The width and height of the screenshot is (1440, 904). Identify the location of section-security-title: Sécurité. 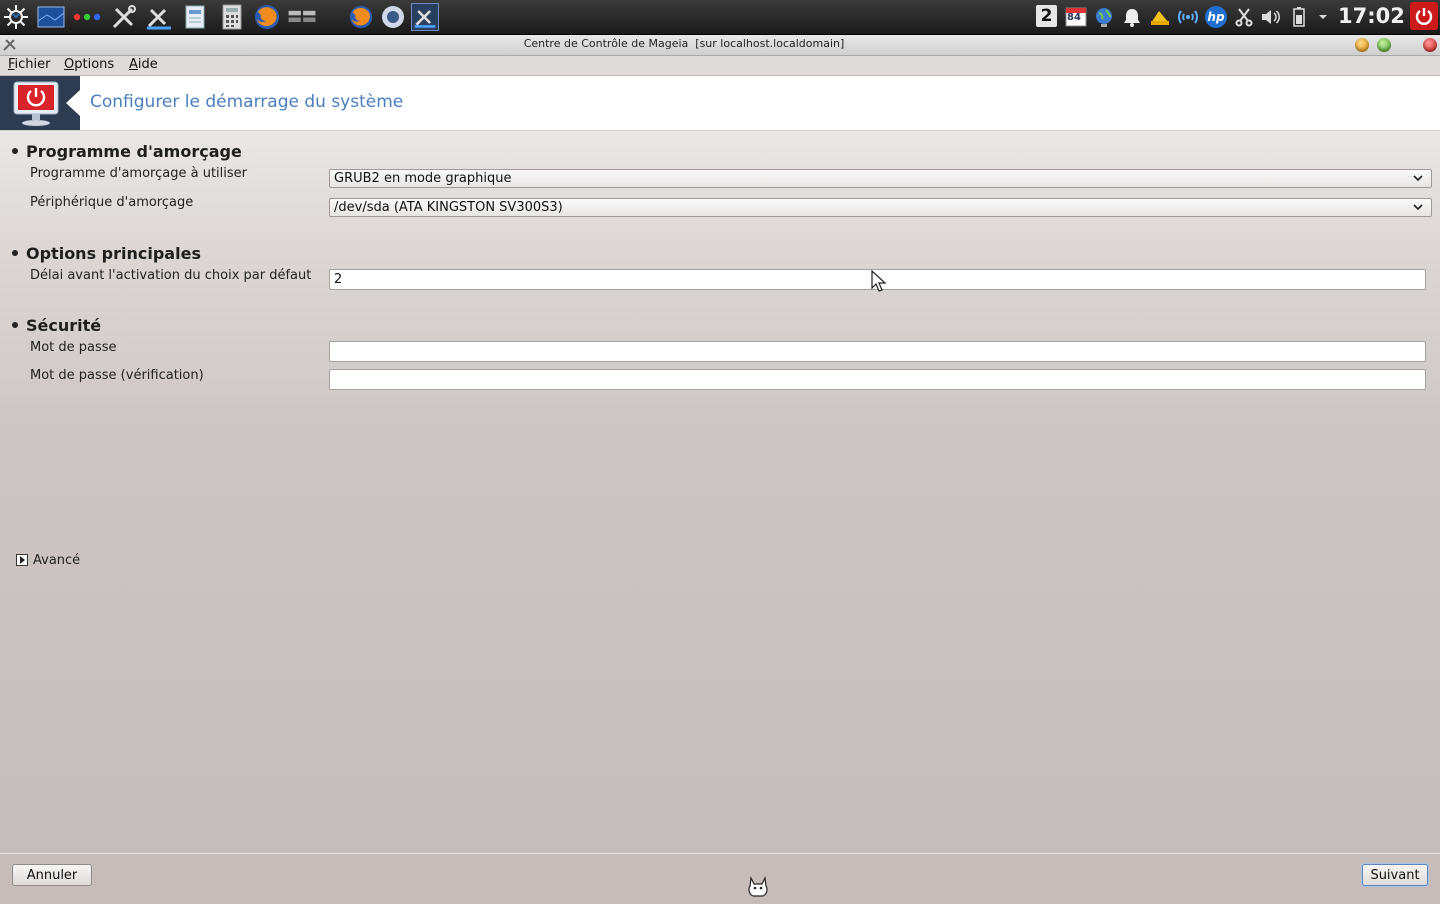
(56, 325).